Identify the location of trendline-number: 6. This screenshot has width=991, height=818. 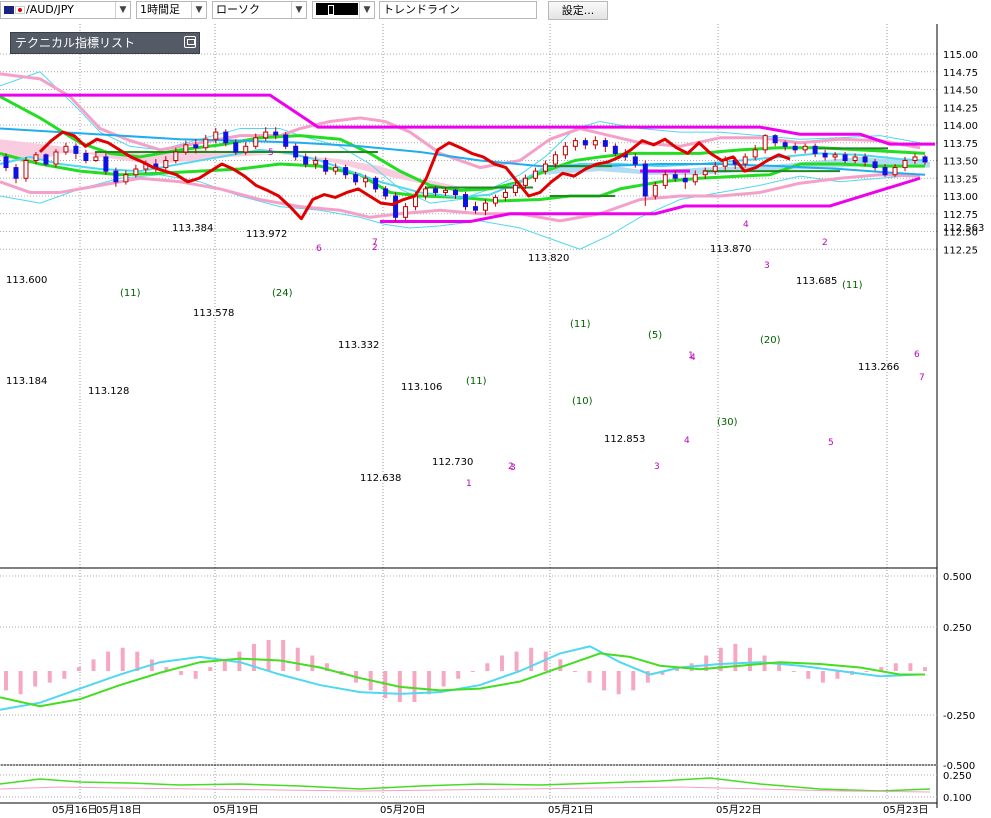
(319, 249).